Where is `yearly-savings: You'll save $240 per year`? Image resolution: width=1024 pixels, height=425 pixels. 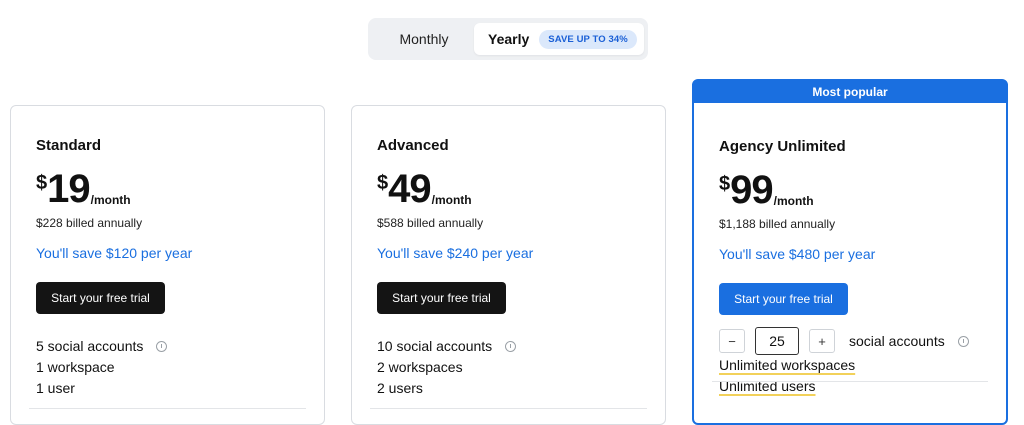 yearly-savings: You'll save $240 per year is located at coordinates (455, 253).